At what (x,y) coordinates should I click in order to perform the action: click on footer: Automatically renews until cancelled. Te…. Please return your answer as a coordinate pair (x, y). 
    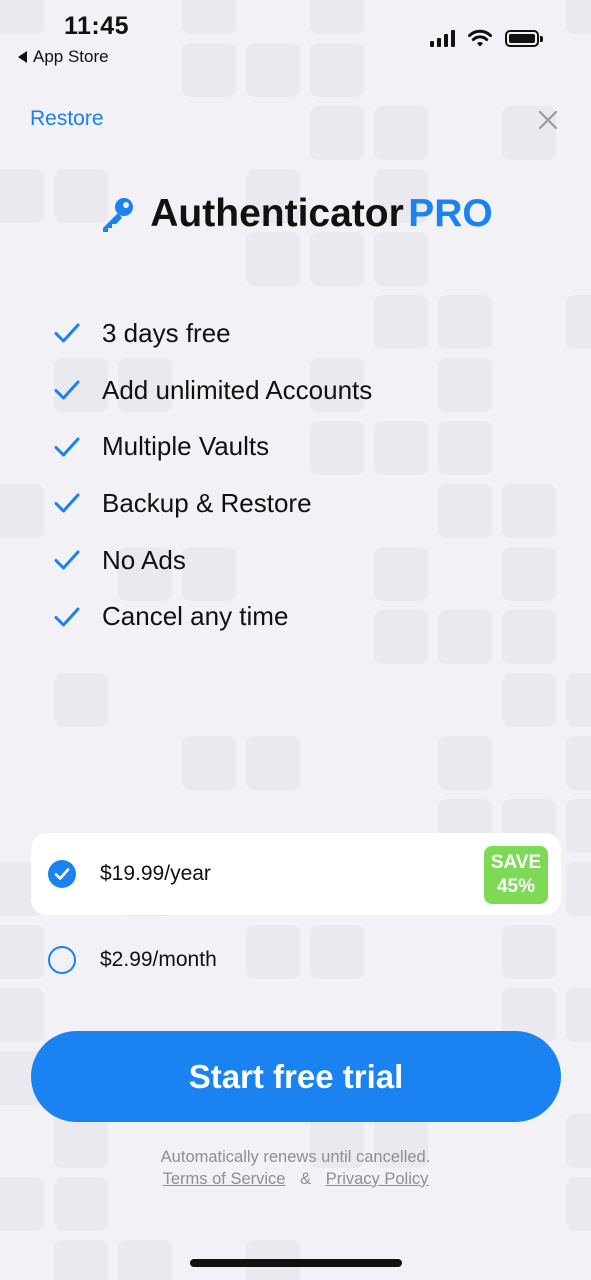
    Looking at the image, I should click on (295, 1168).